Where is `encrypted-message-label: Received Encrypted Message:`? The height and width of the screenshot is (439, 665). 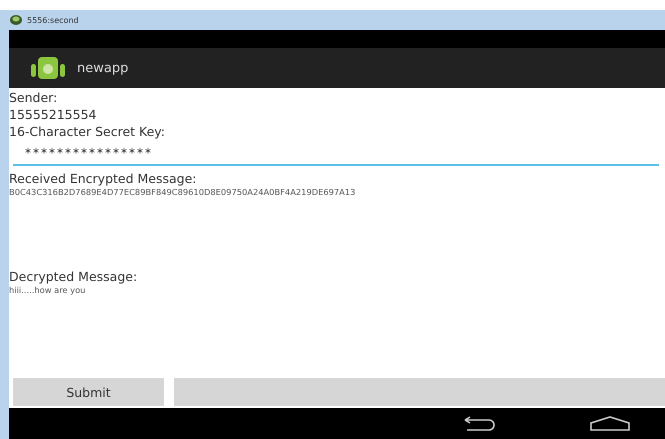
encrypted-message-label: Received Encrypted Message: is located at coordinates (103, 178).